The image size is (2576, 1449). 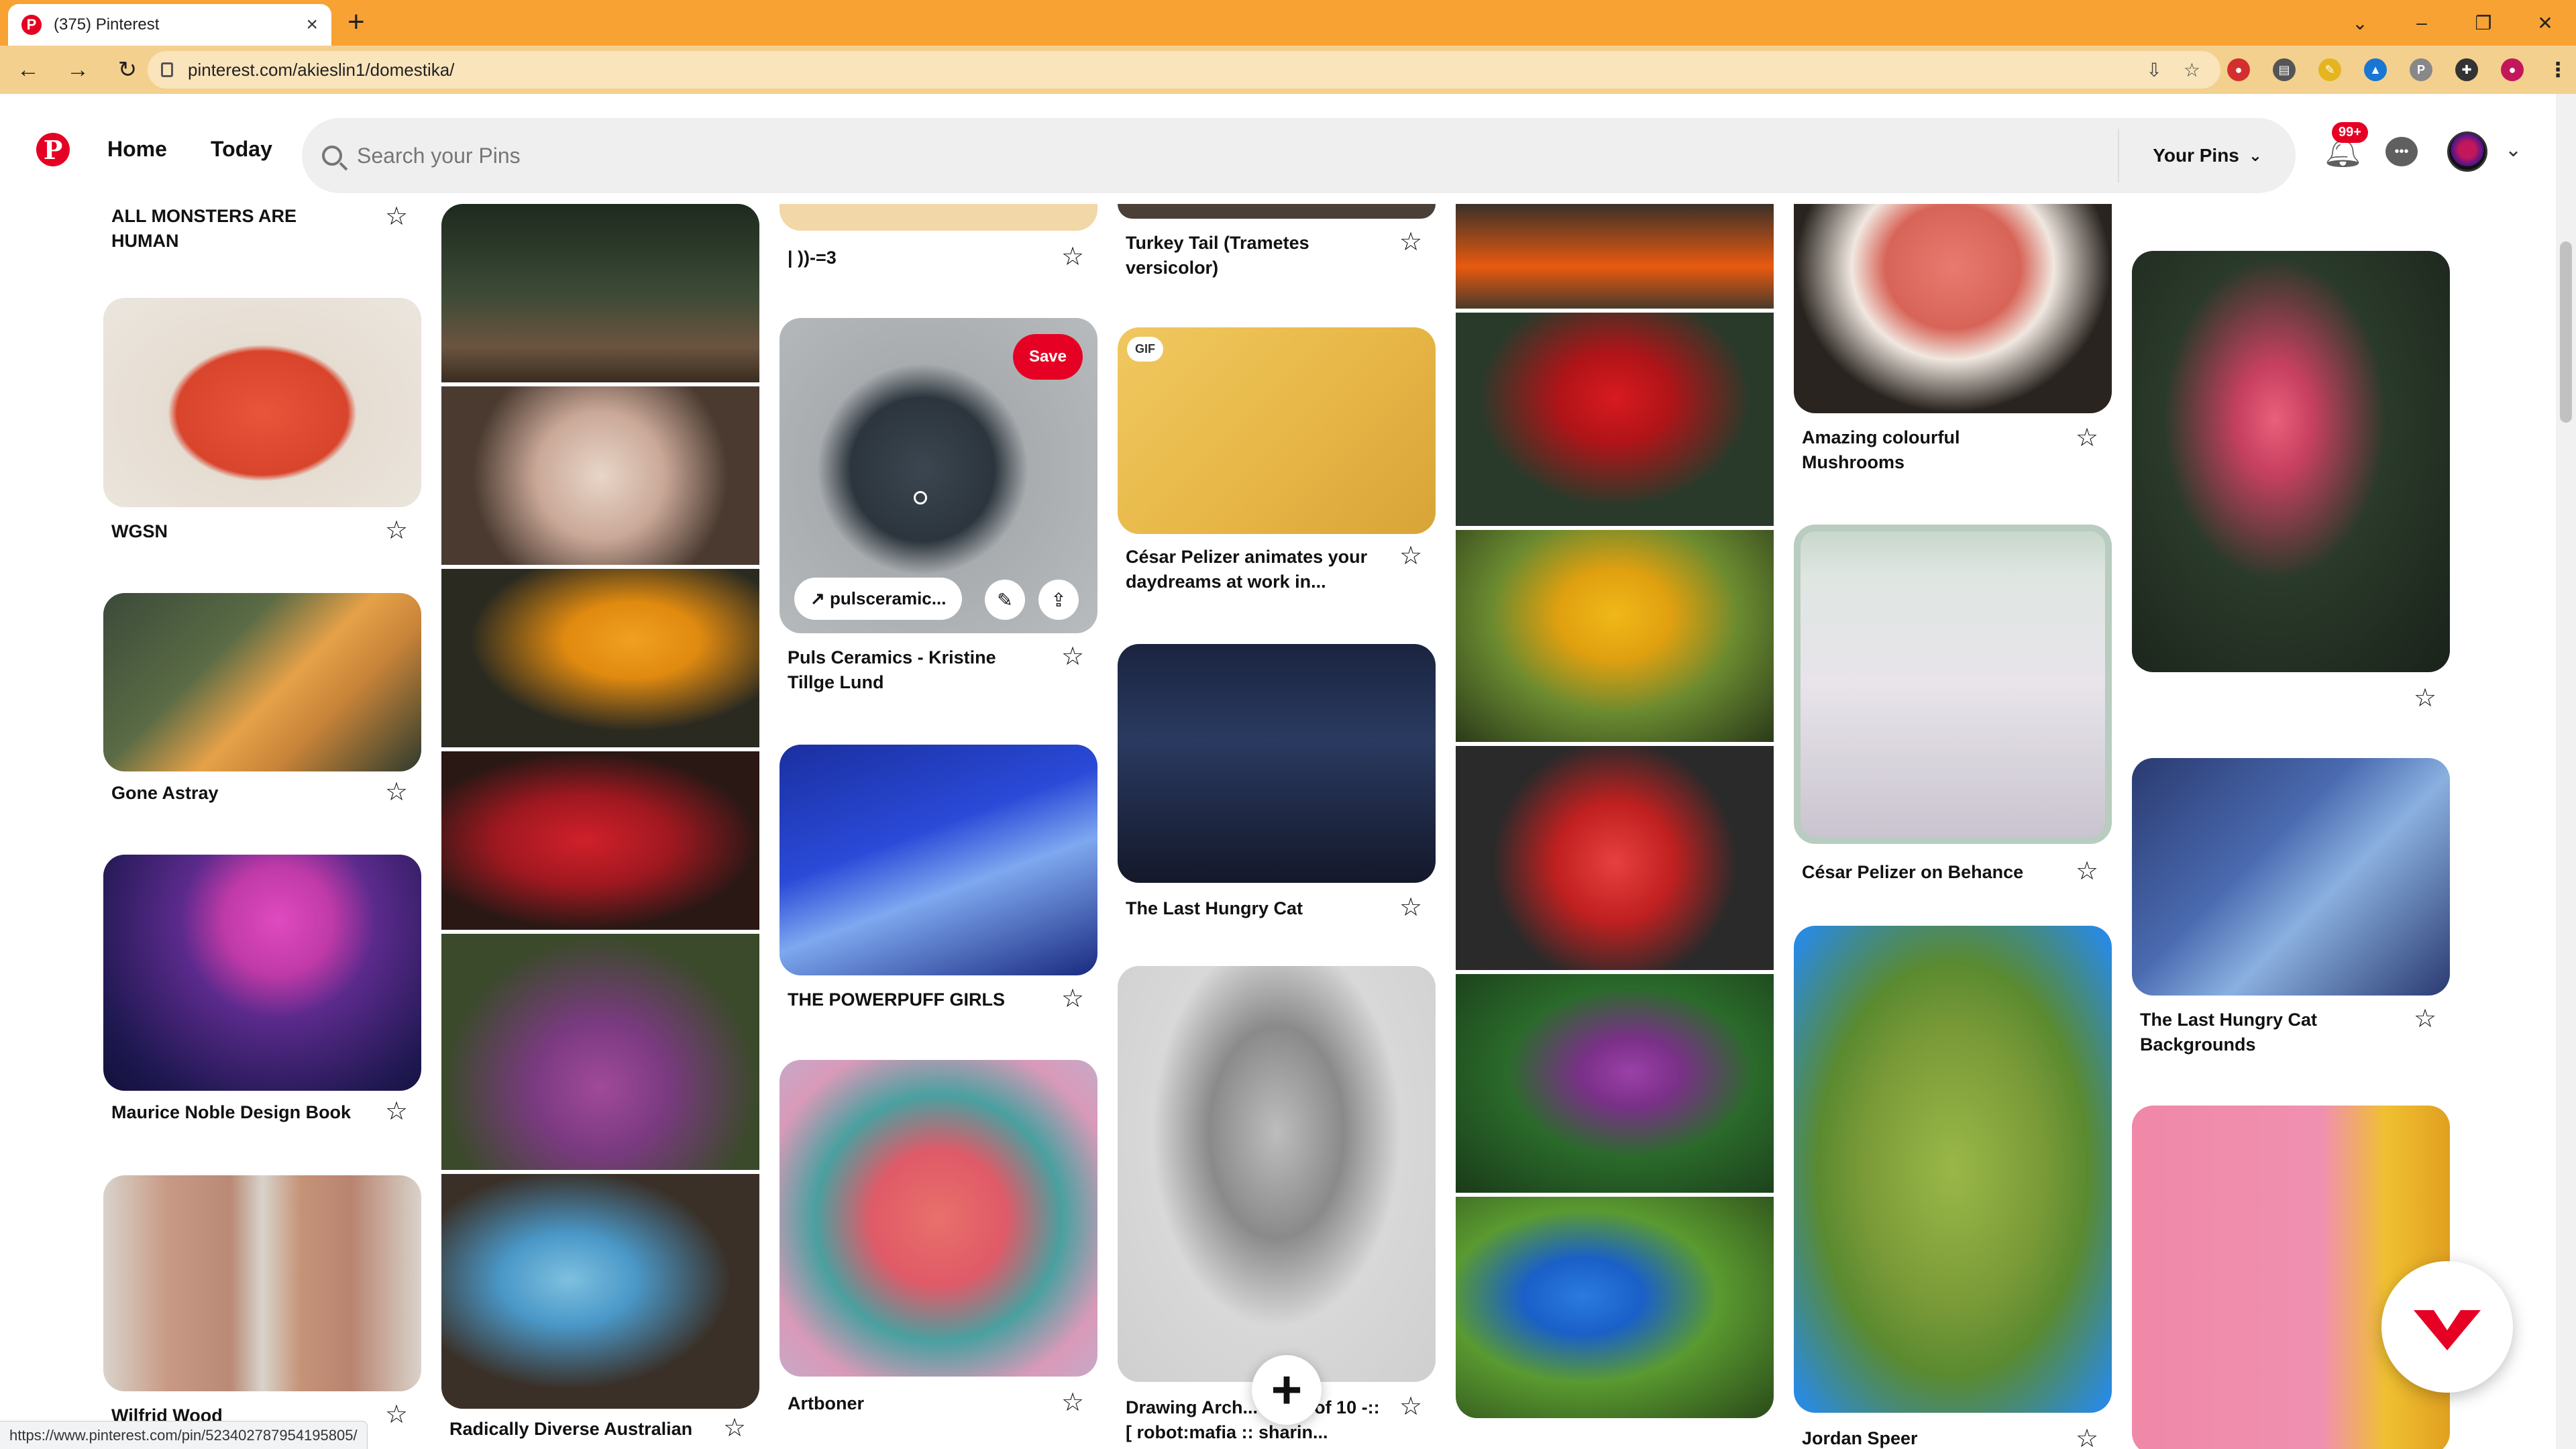 What do you see at coordinates (356, 22) in the screenshot?
I see `new-tab-button: +` at bounding box center [356, 22].